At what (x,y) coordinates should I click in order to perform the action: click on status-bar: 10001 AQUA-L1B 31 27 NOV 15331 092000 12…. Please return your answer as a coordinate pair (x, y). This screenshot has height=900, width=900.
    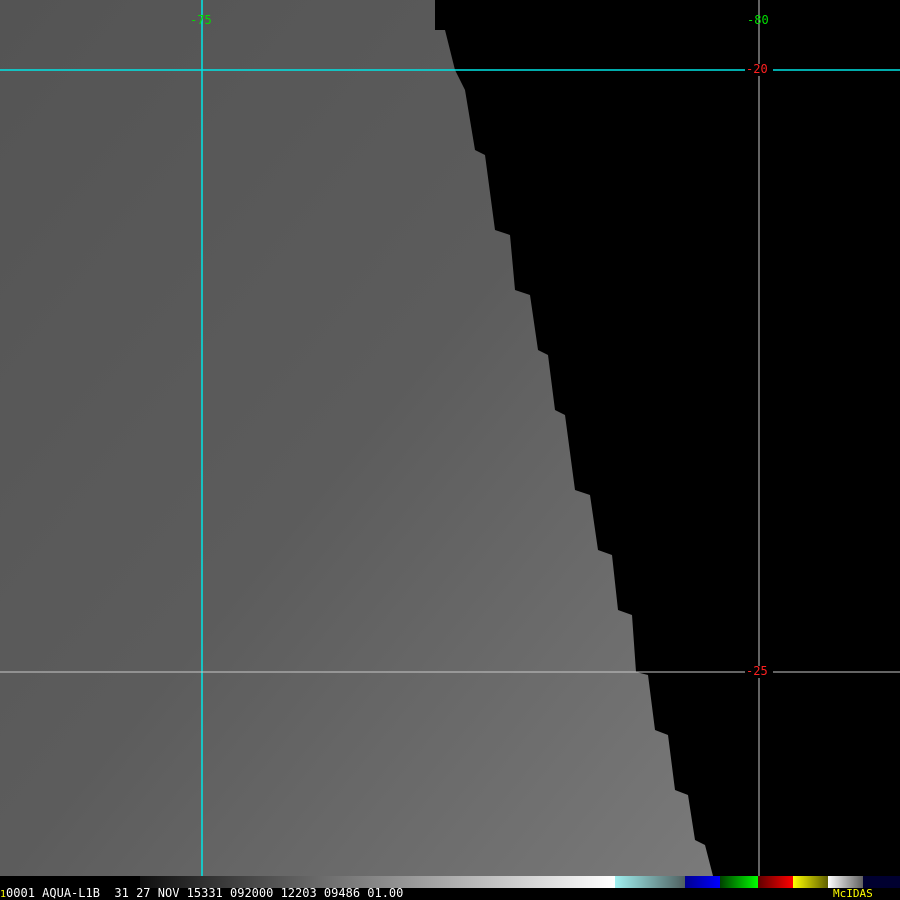
    Looking at the image, I should click on (450, 893).